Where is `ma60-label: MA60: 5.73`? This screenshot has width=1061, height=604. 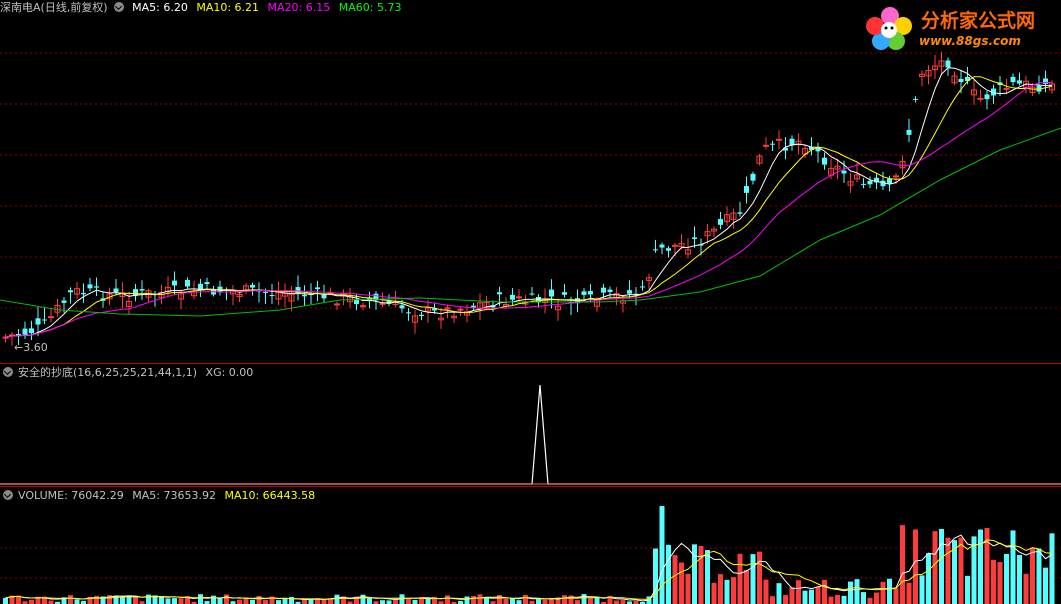
ma60-label: MA60: 5.73 is located at coordinates (370, 7).